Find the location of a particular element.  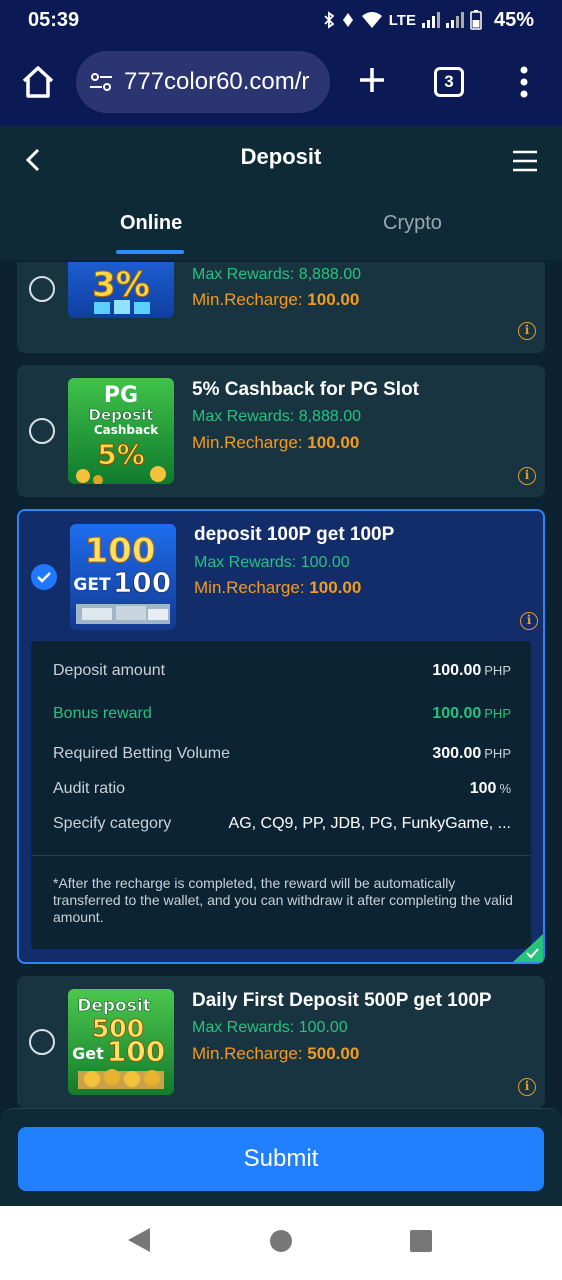

battery-level: 45% is located at coordinates (513, 19).